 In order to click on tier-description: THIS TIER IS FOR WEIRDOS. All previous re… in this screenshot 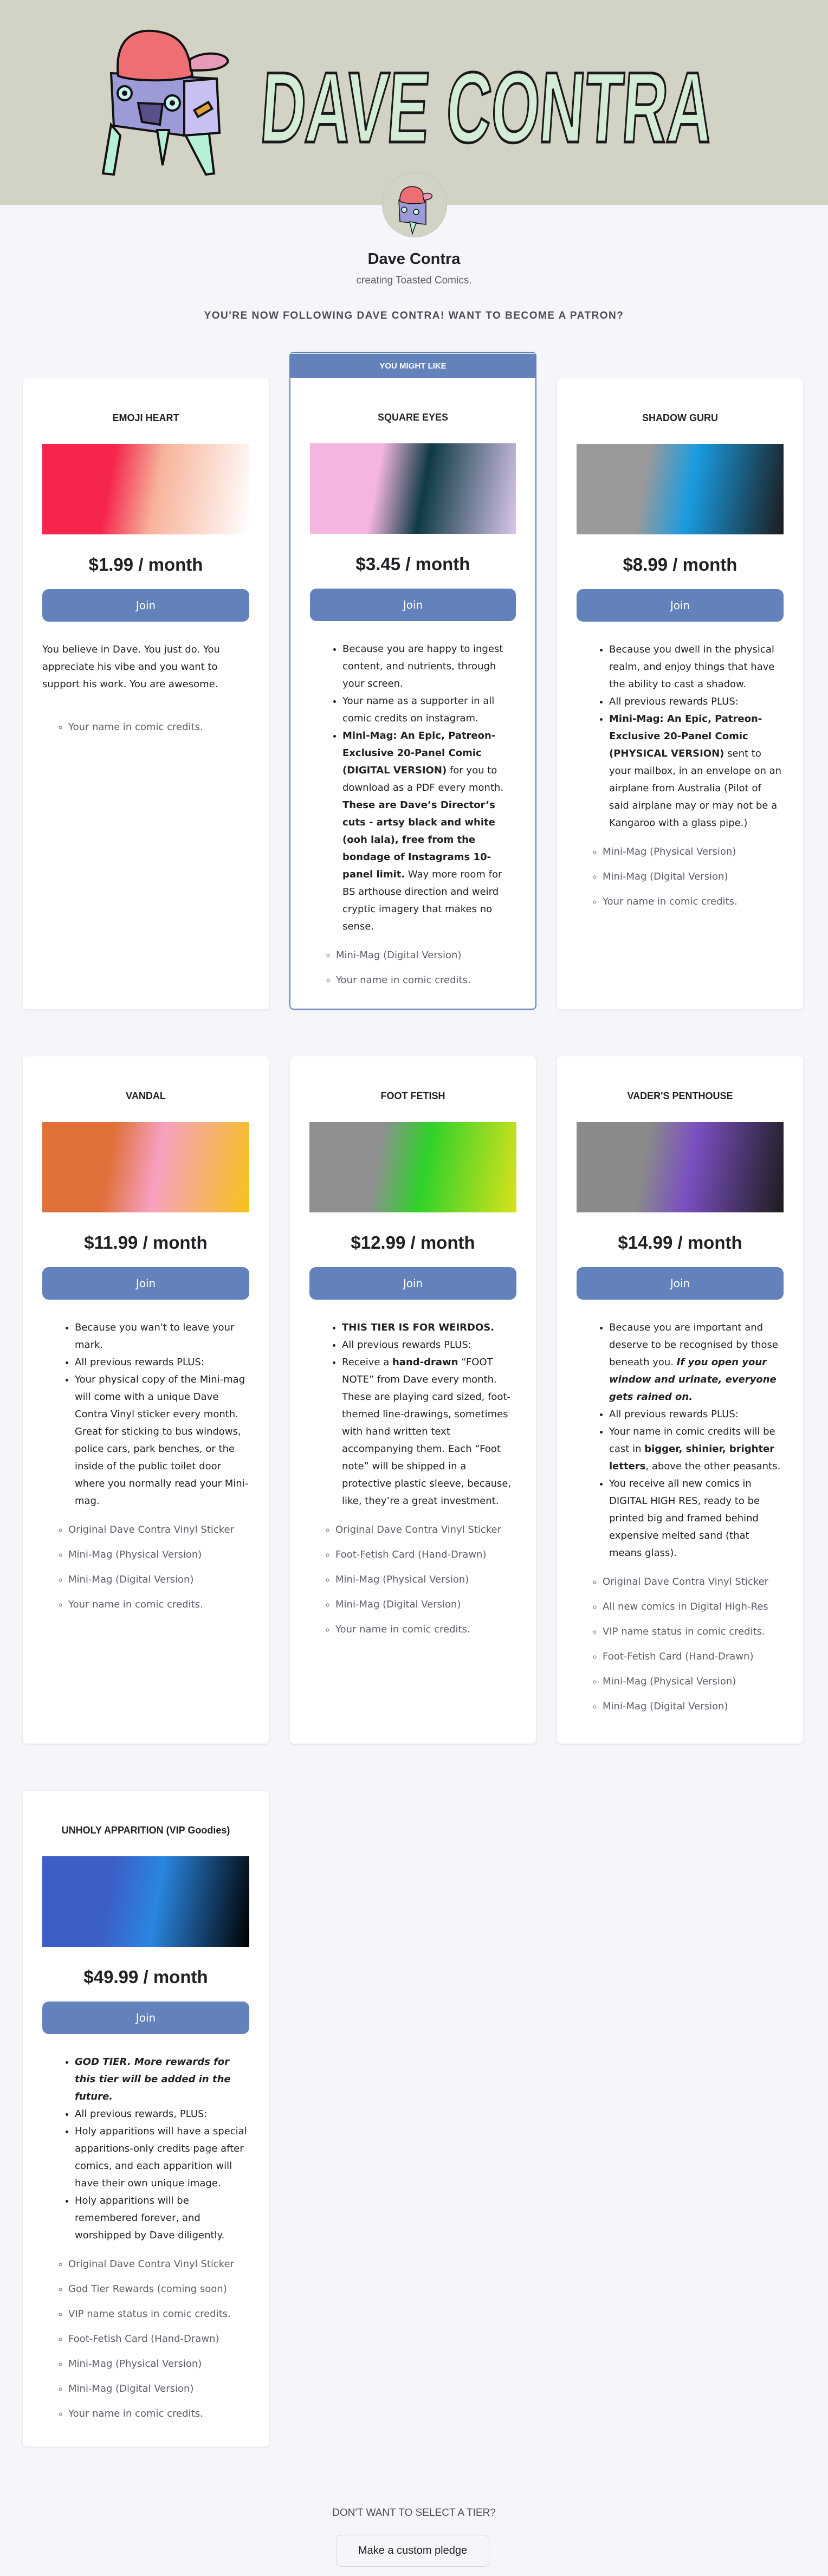, I will do `click(412, 1414)`.